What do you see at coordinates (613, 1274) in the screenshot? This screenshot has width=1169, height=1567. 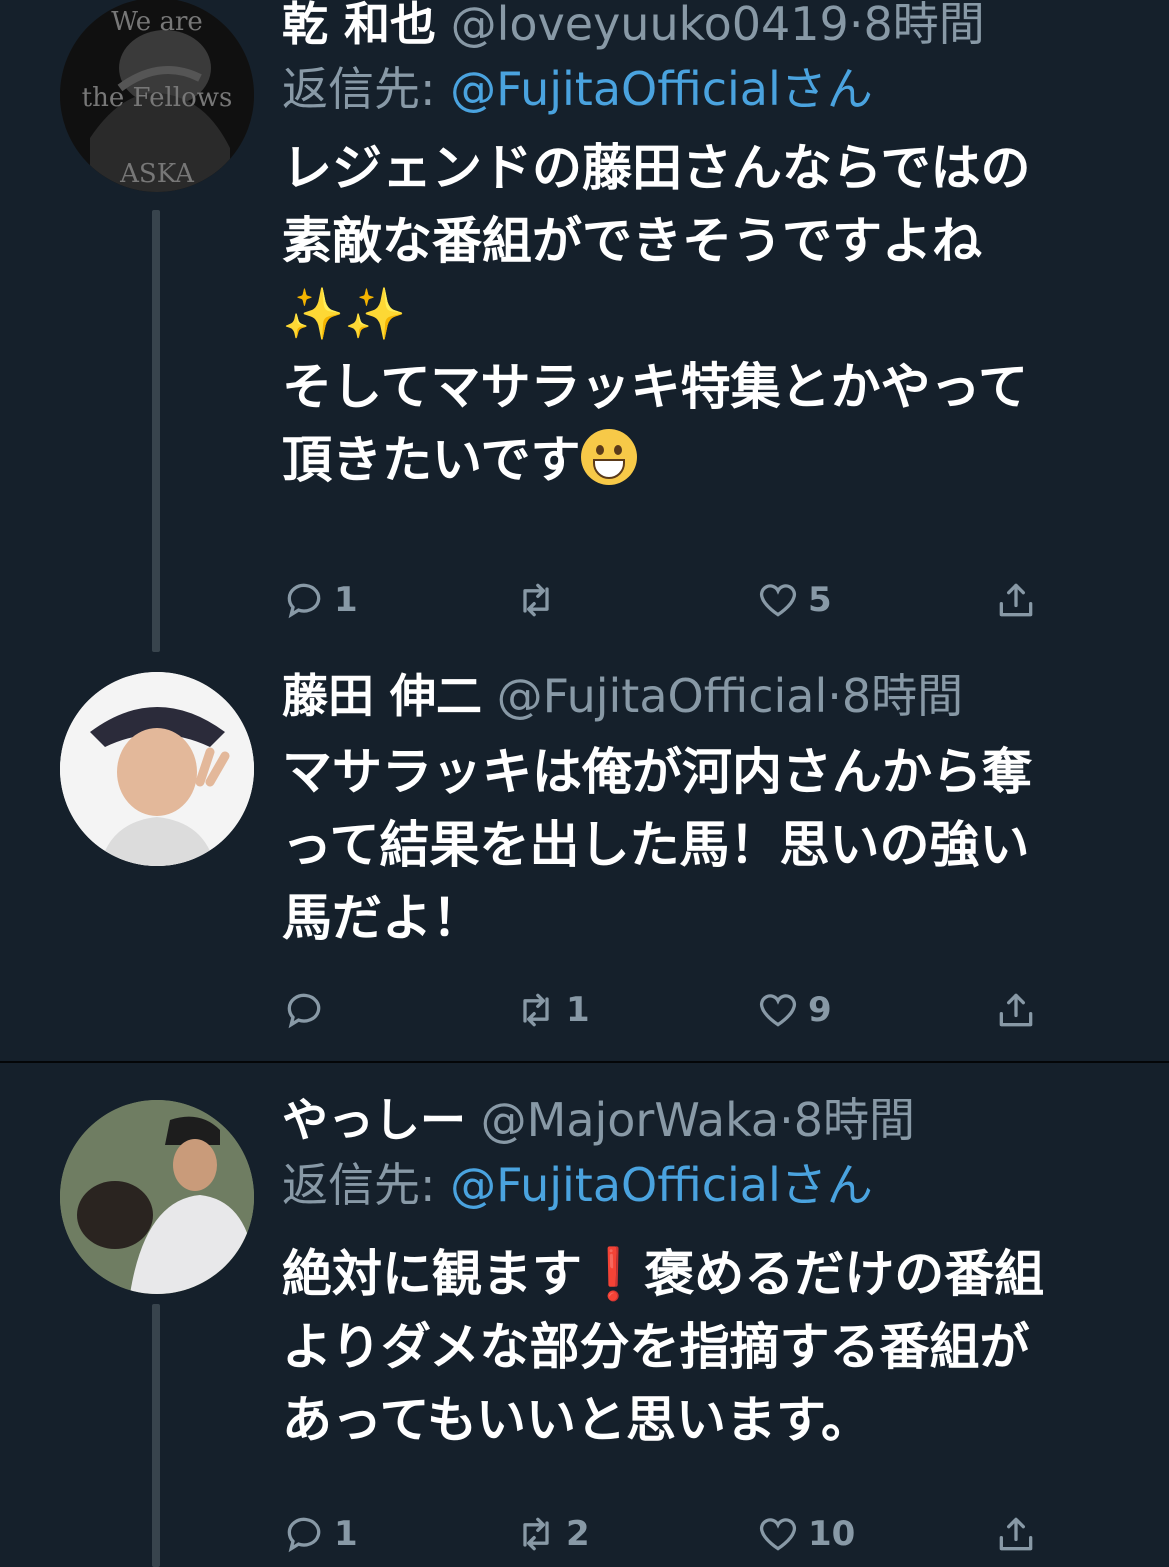 I see `exclamation-emoji: ❗` at bounding box center [613, 1274].